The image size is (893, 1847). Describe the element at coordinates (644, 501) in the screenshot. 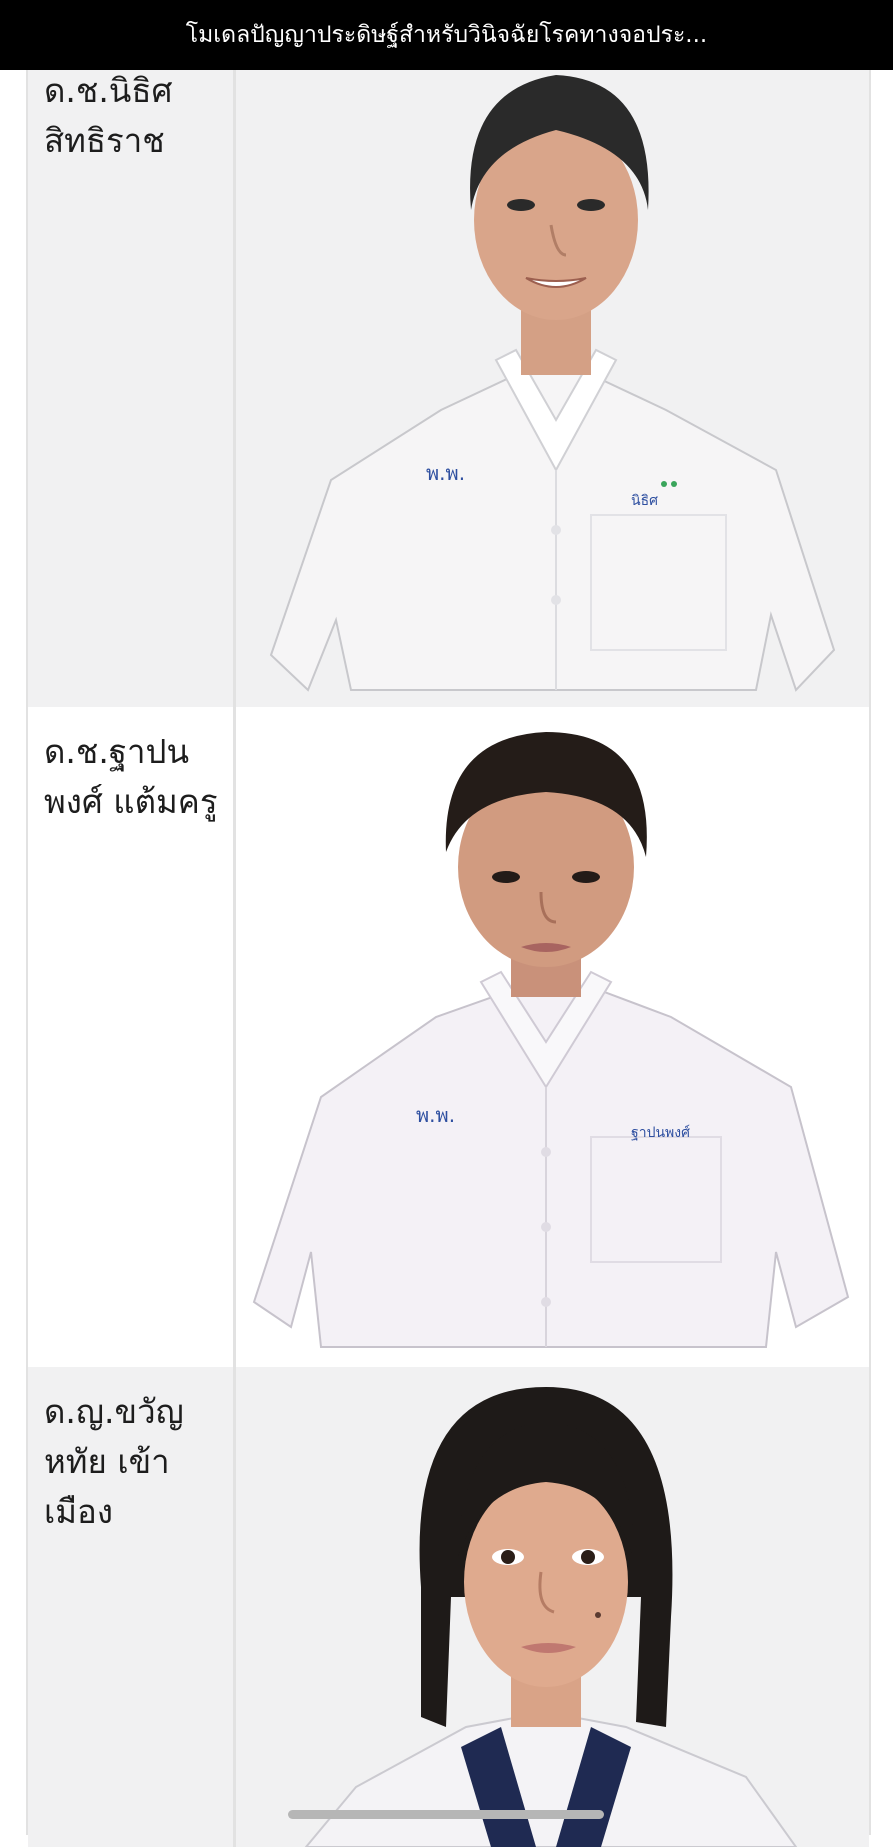

I see `svg-text: นิธิศ` at that location.